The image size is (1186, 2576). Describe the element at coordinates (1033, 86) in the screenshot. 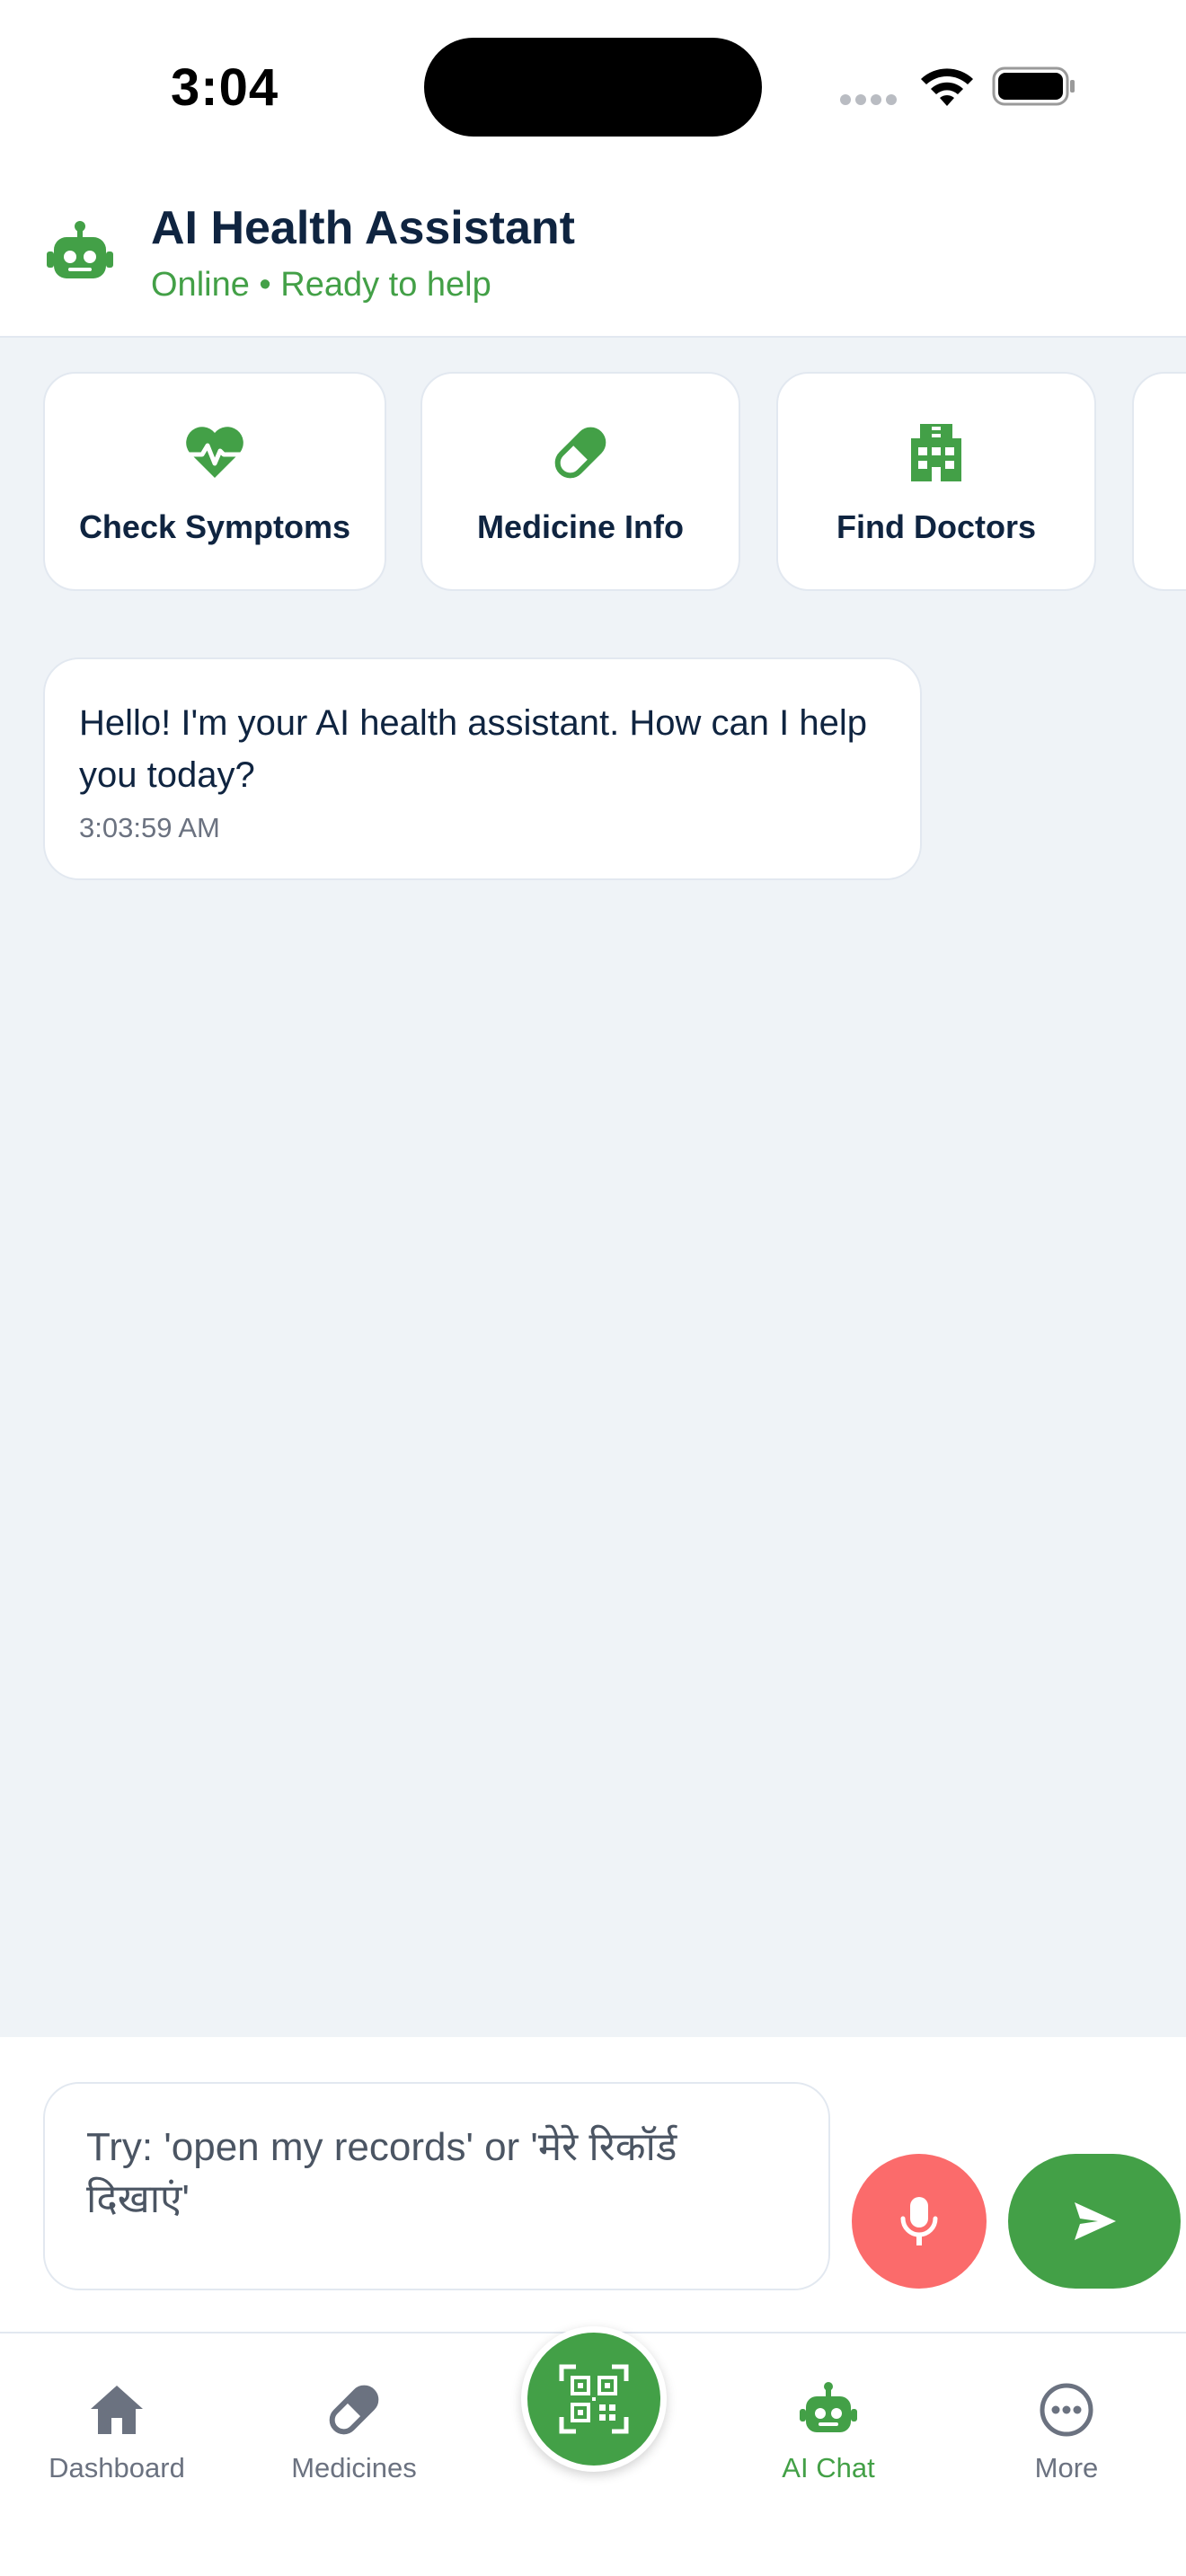

I see `battery-icon` at that location.